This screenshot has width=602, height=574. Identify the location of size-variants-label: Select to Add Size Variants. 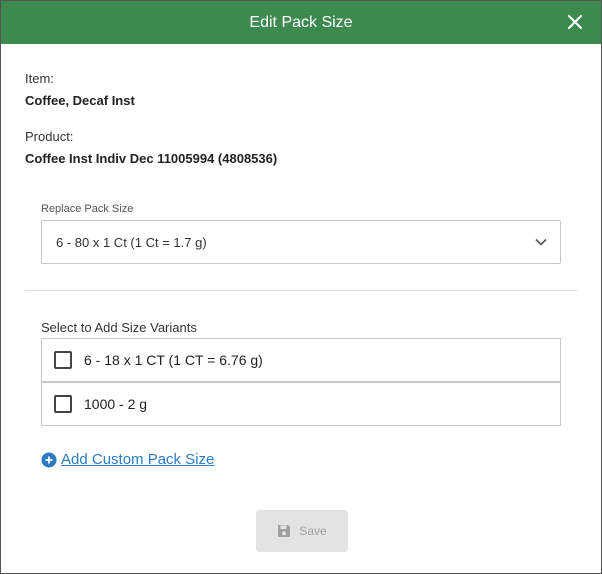
(119, 327).